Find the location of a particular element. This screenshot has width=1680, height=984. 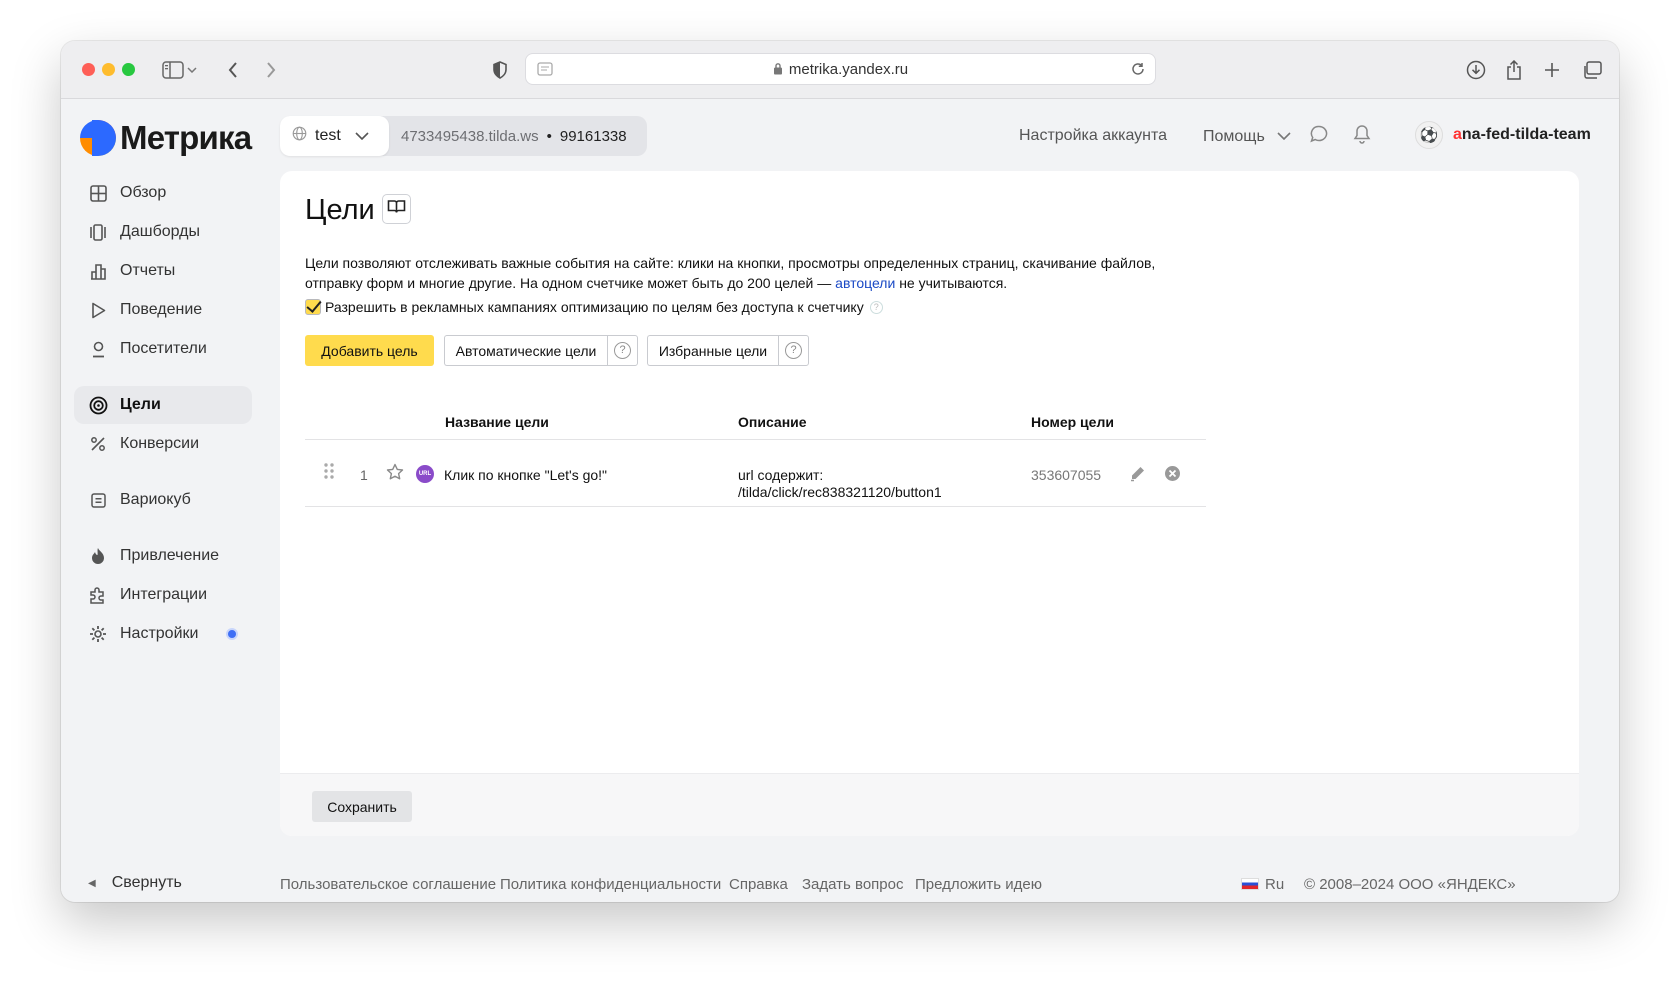

puzzle-icon is located at coordinates (98, 595).